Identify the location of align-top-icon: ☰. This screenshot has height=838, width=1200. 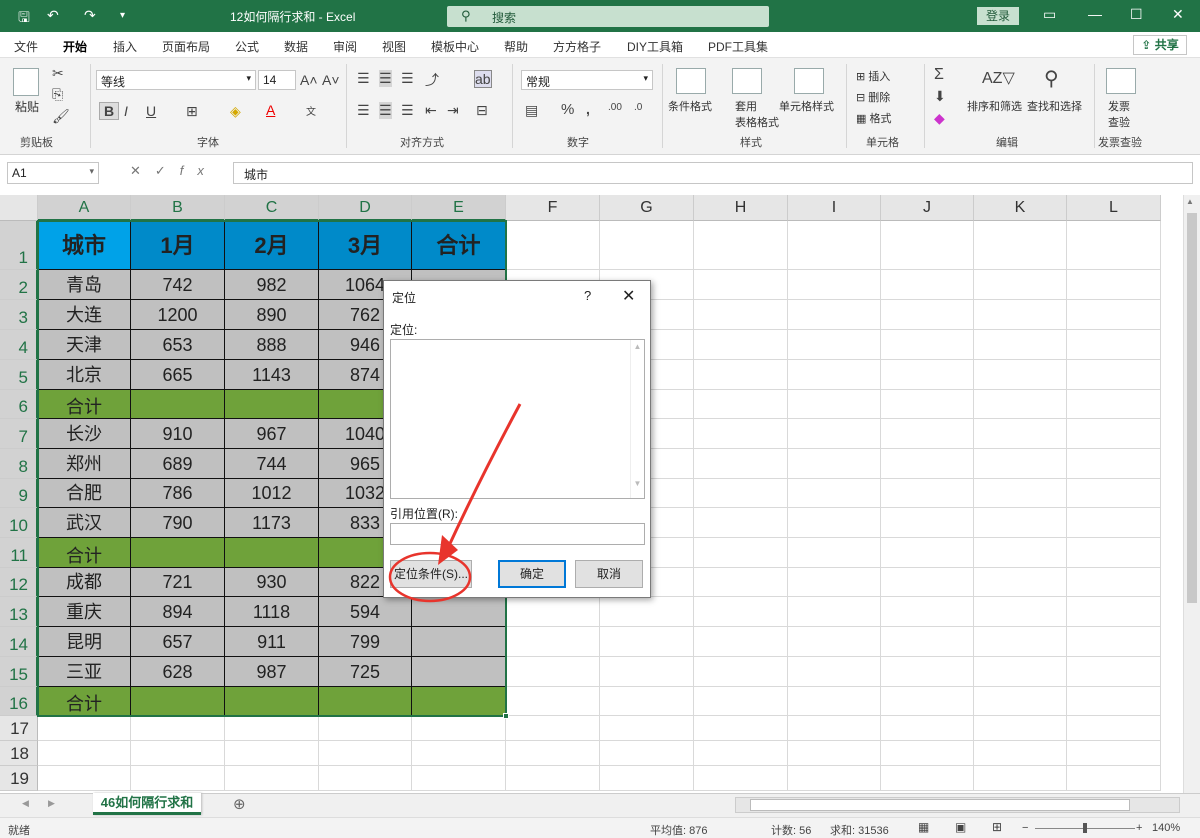
(363, 78).